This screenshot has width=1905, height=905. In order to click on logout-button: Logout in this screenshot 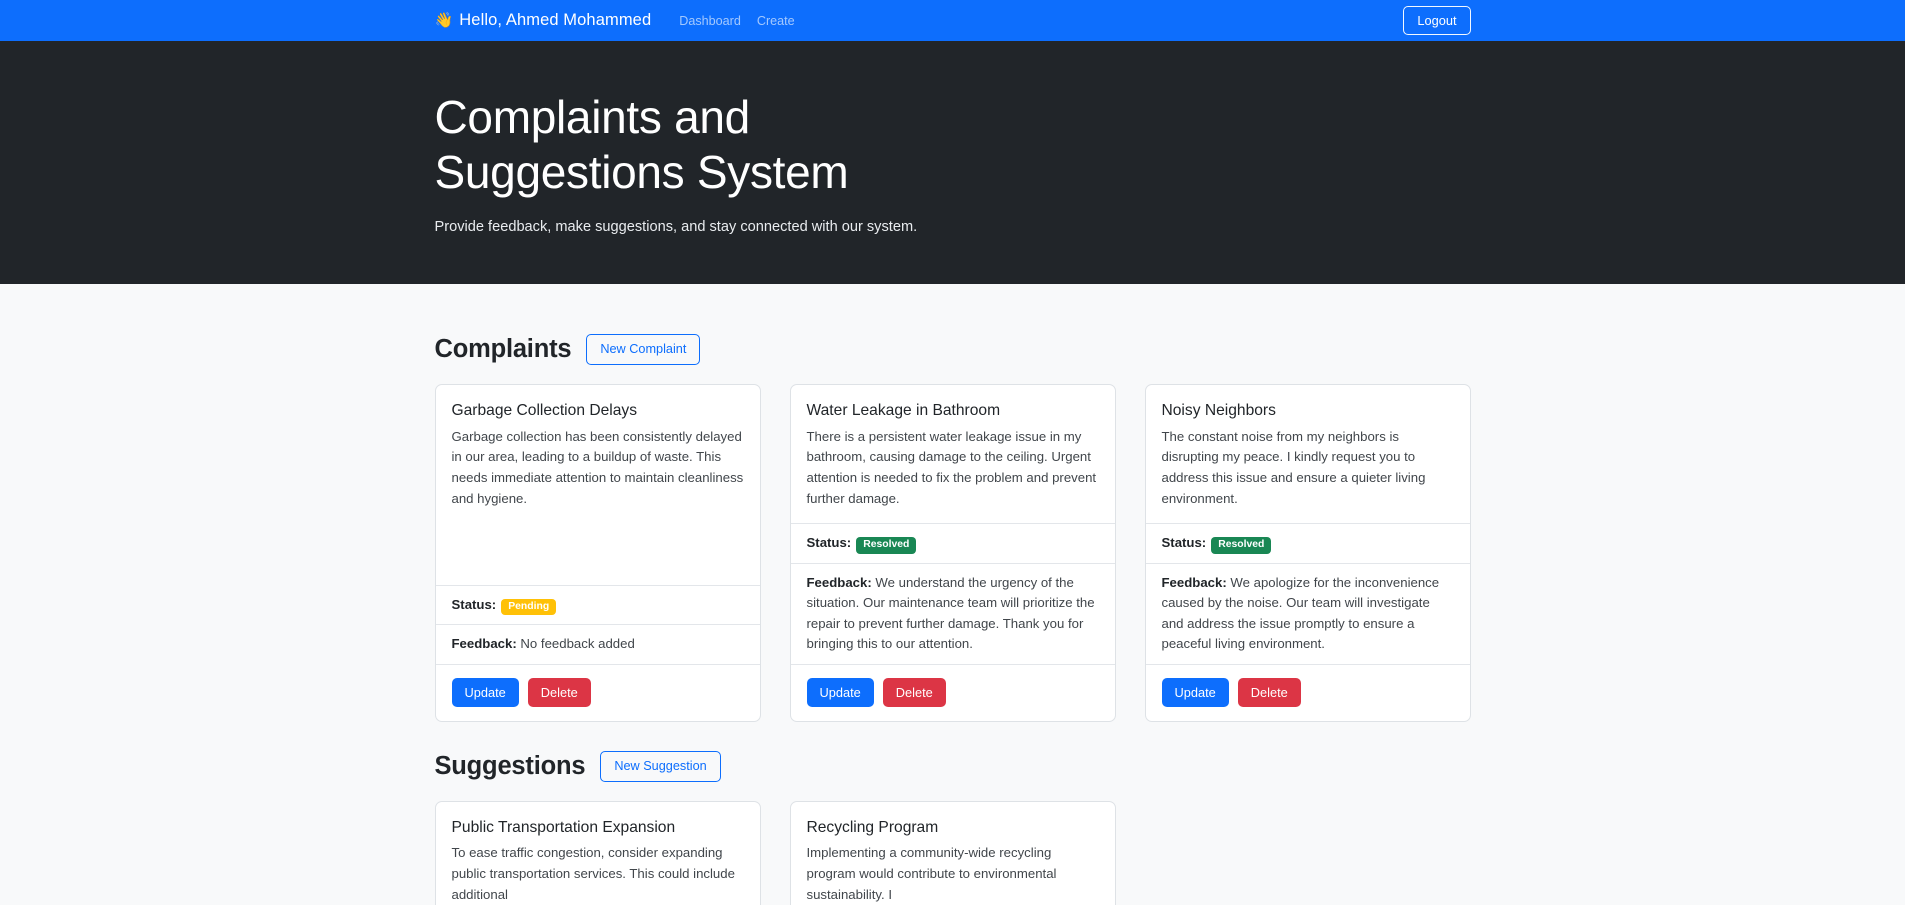, I will do `click(1437, 20)`.